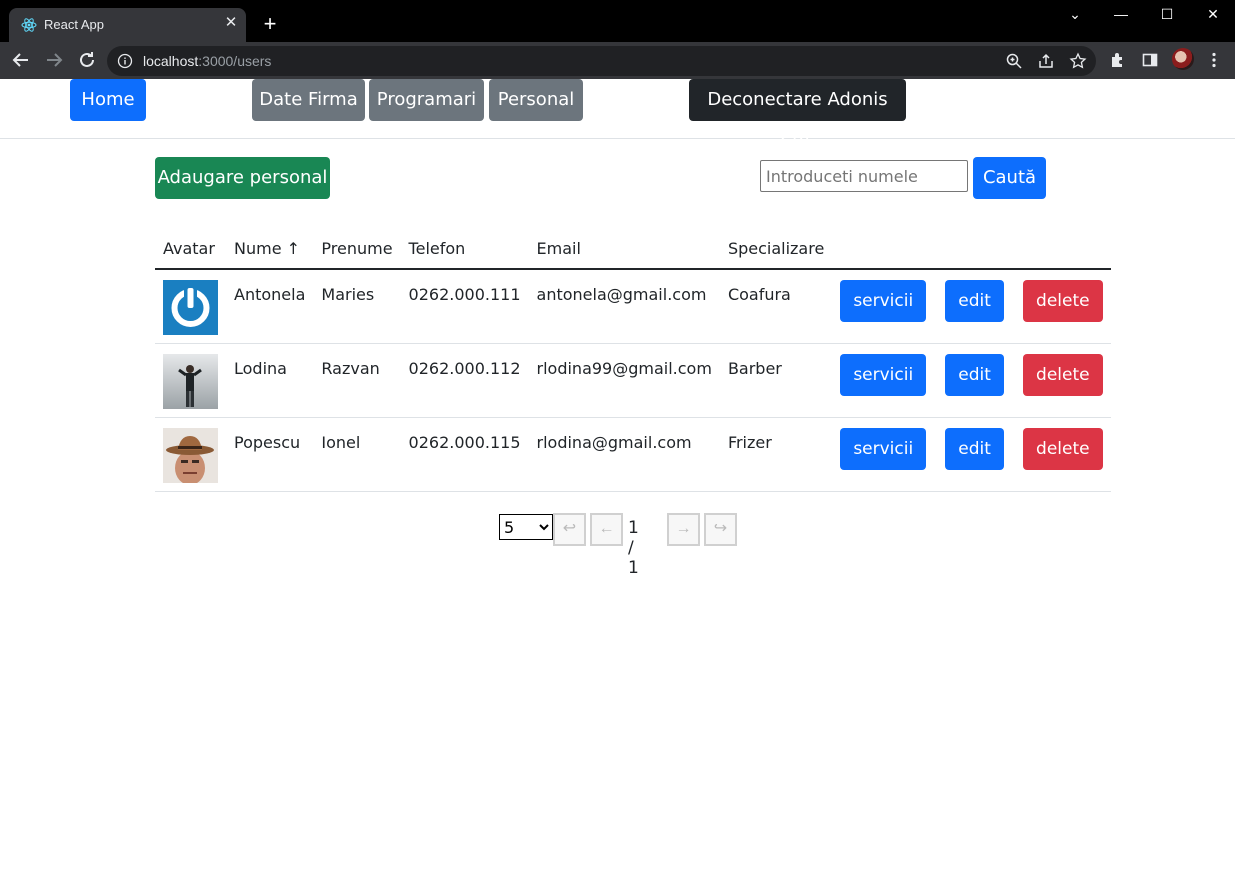 Image resolution: width=1235 pixels, height=872 pixels. Describe the element at coordinates (624, 380) in the screenshot. I see `cell-email: rlodina99@gmail.com` at that location.